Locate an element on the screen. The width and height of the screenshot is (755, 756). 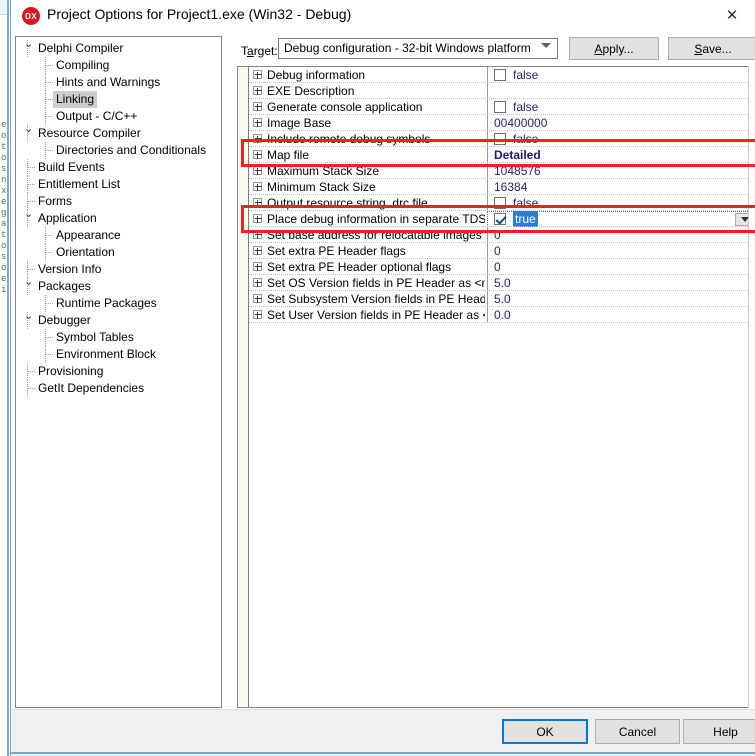
sidebar-item-forms: Forms is located at coordinates (118, 201).